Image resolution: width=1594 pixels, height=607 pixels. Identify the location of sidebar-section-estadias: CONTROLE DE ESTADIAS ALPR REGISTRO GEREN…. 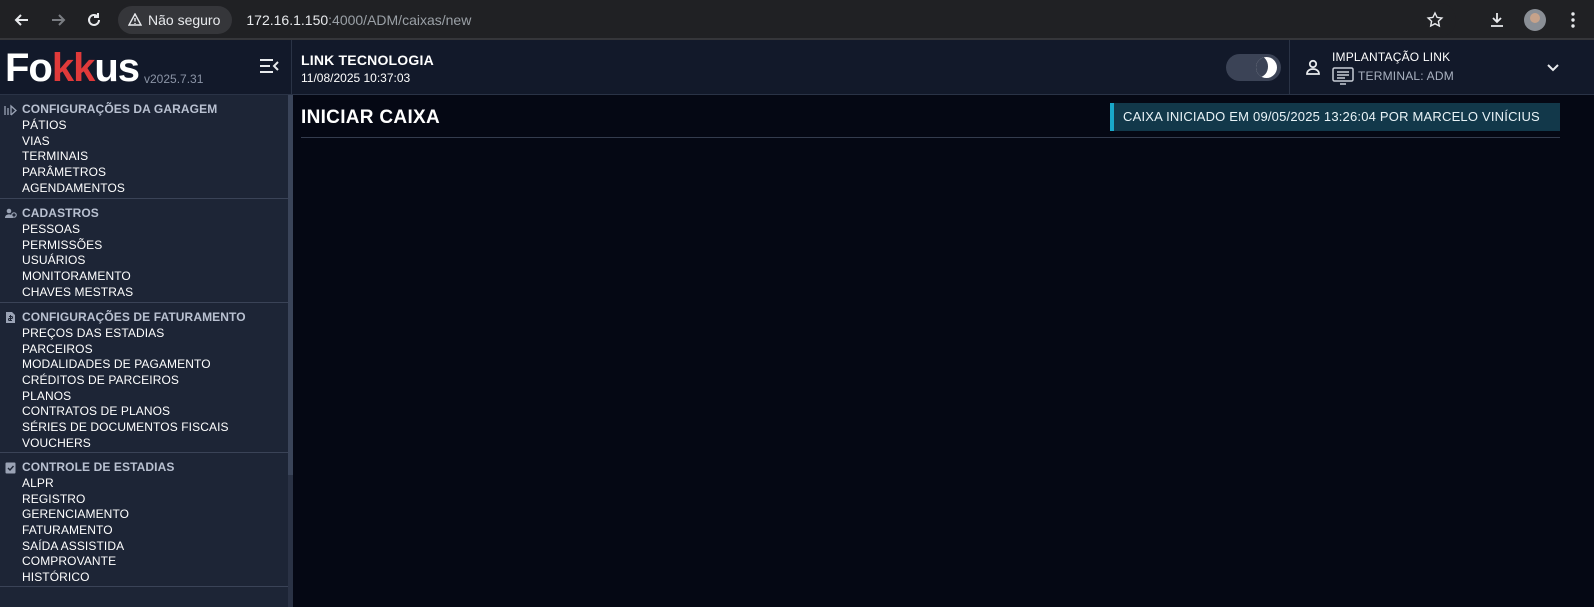
(144, 520).